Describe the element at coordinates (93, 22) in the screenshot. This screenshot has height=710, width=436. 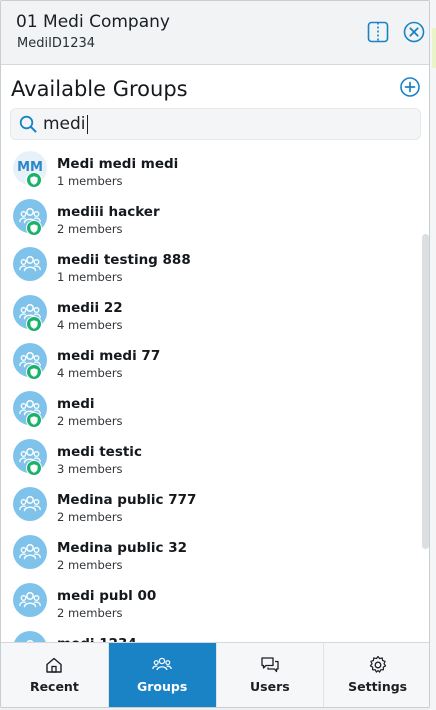
I see `company-name: 01 Medi Company` at that location.